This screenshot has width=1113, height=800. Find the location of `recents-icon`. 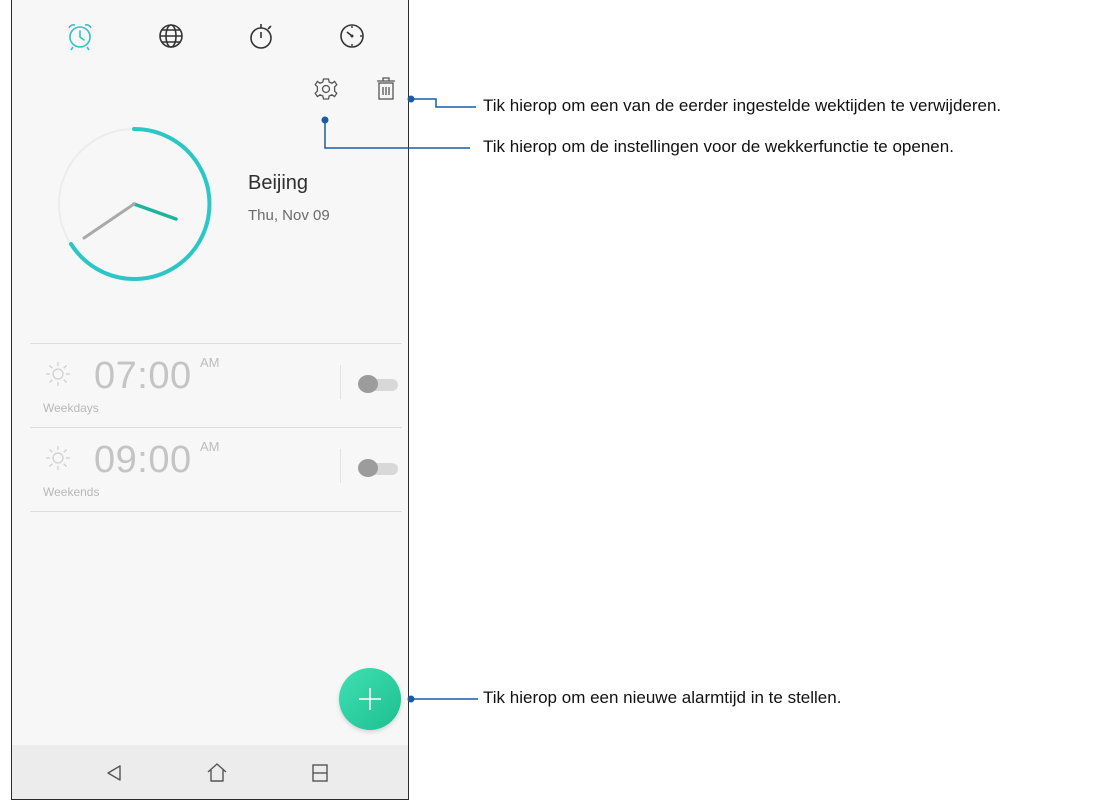

recents-icon is located at coordinates (320, 773).